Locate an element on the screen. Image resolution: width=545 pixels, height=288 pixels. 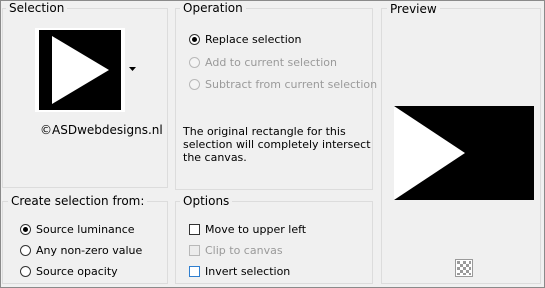
radio-subtract-selection: Subtract from current selection is located at coordinates (283, 84).